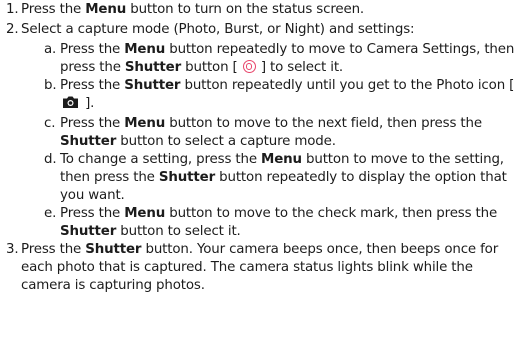 Image resolution: width=523 pixels, height=339 pixels. What do you see at coordinates (50, 123) in the screenshot?
I see `substep-letter: c.` at bounding box center [50, 123].